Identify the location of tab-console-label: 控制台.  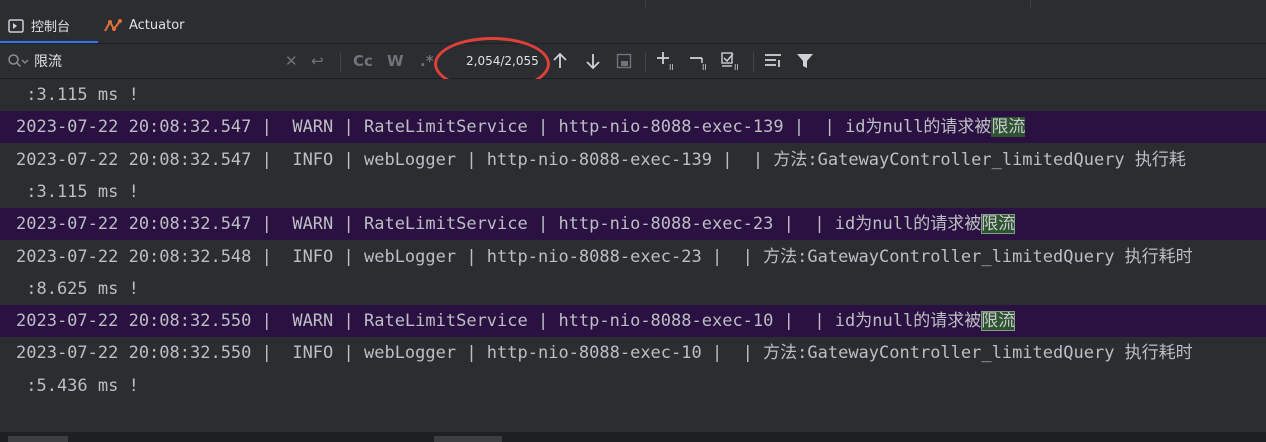
(51, 27).